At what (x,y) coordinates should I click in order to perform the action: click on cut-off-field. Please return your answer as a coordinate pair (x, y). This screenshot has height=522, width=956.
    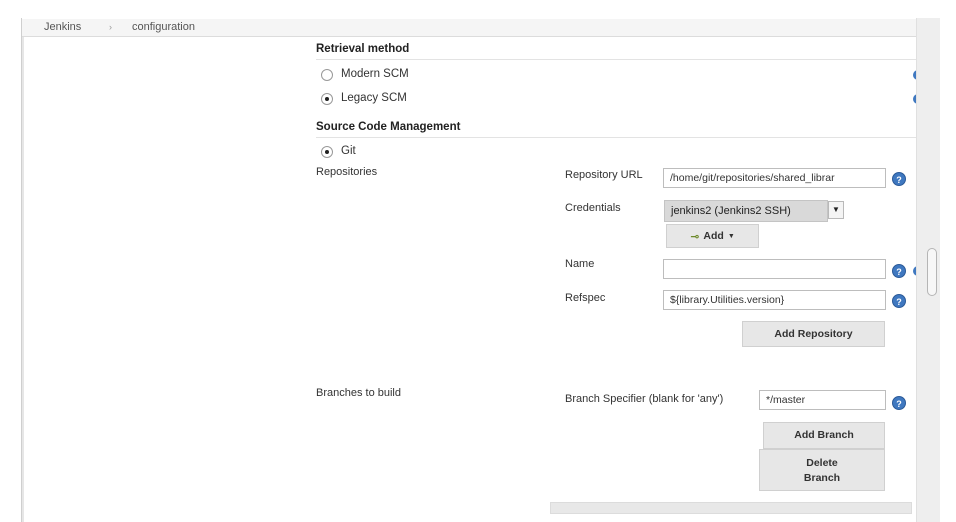
    Looking at the image, I should click on (731, 508).